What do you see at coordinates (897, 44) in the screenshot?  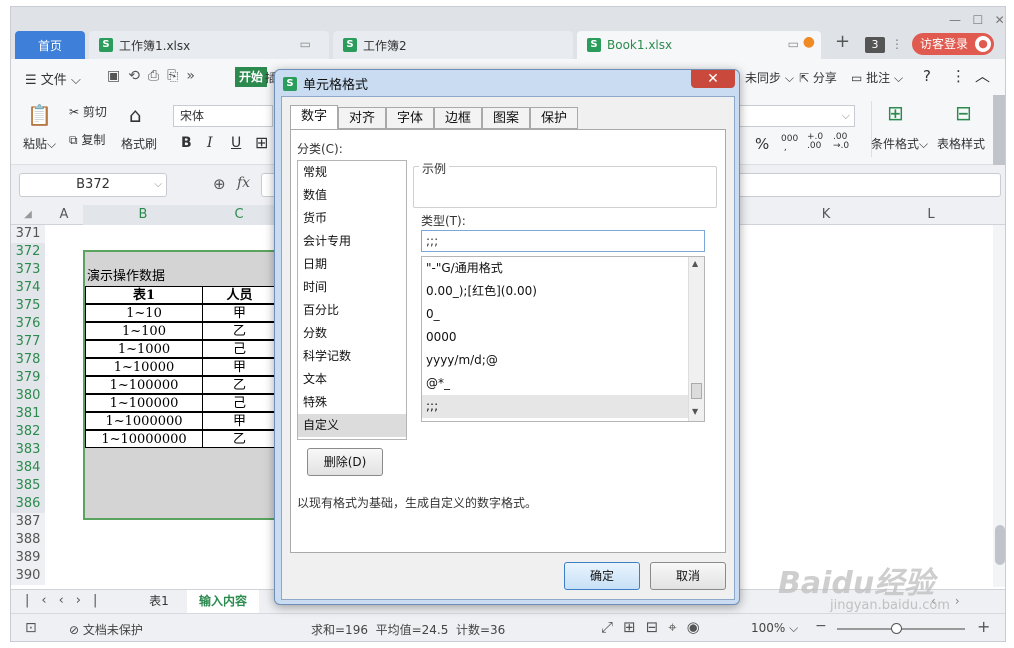 I see `more-tabs-icon: ⋮` at bounding box center [897, 44].